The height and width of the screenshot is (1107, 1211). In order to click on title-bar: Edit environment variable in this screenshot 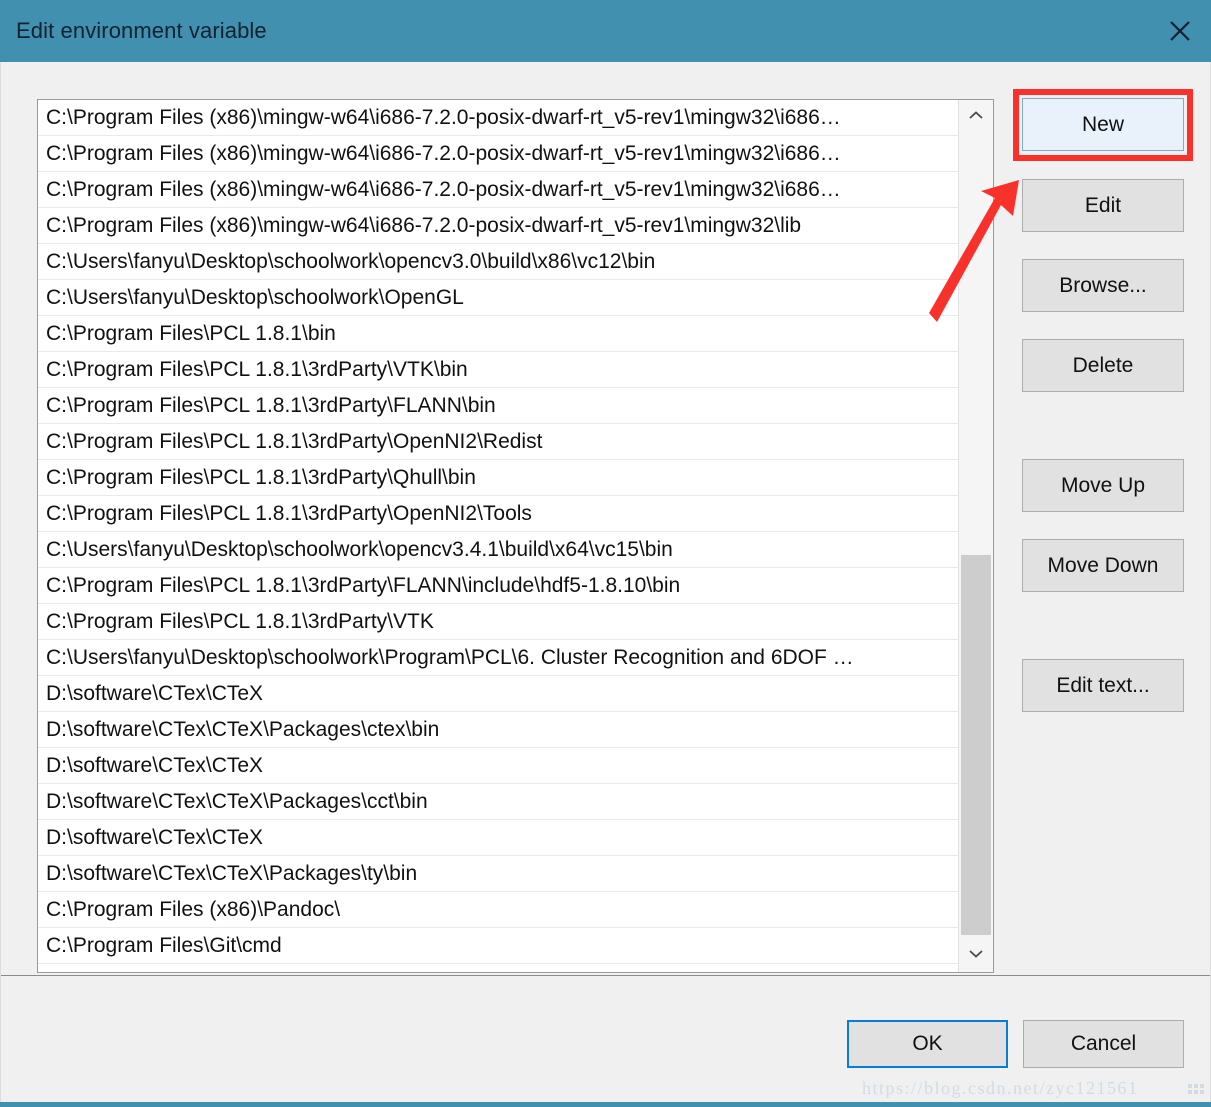, I will do `click(605, 31)`.